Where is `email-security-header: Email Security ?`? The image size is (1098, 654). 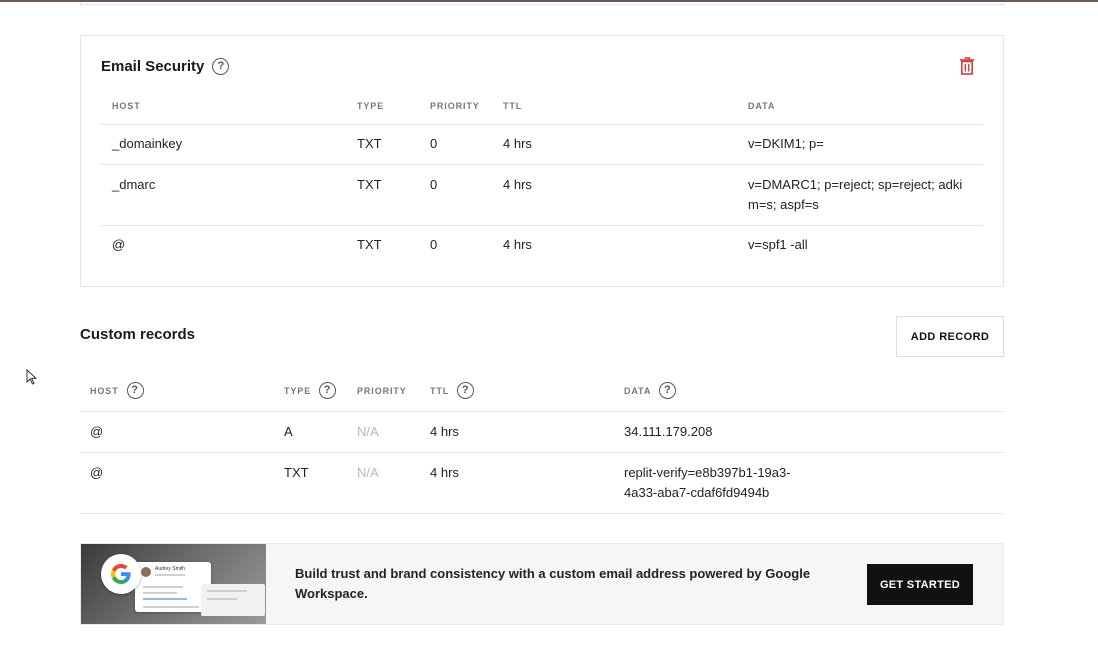
email-security-header: Email Security ? is located at coordinates (165, 66).